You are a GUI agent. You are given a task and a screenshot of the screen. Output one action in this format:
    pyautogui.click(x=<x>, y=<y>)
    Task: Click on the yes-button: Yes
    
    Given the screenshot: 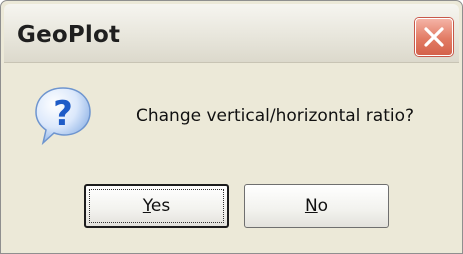 What is the action you would take?
    pyautogui.click(x=156, y=206)
    